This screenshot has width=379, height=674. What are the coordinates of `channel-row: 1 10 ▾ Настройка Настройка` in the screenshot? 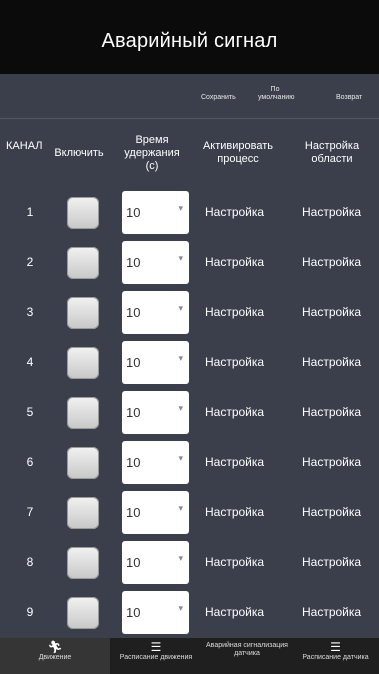 It's located at (189, 214).